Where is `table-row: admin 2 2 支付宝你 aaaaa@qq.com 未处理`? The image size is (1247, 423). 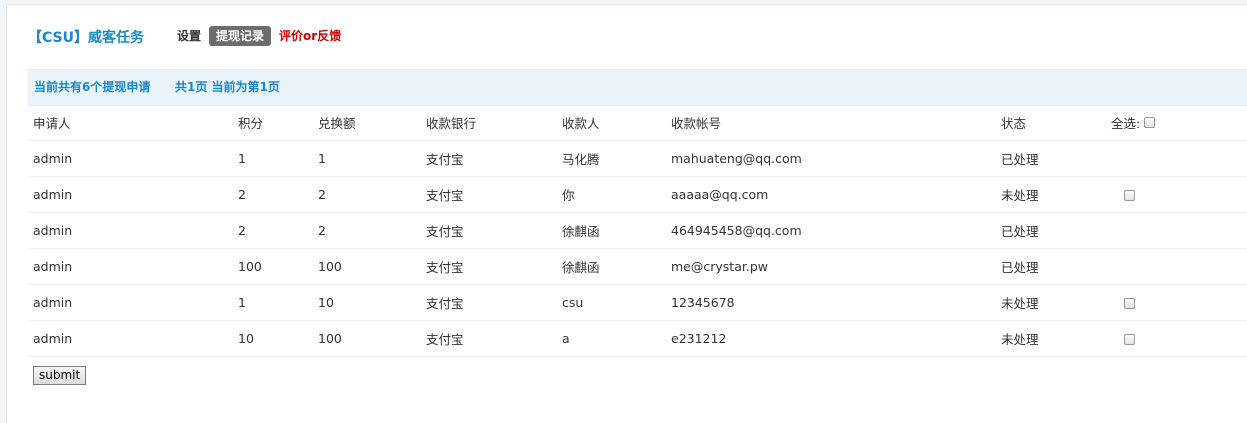 table-row: admin 2 2 支付宝你 aaaaa@qq.com 未处理 is located at coordinates (637, 194).